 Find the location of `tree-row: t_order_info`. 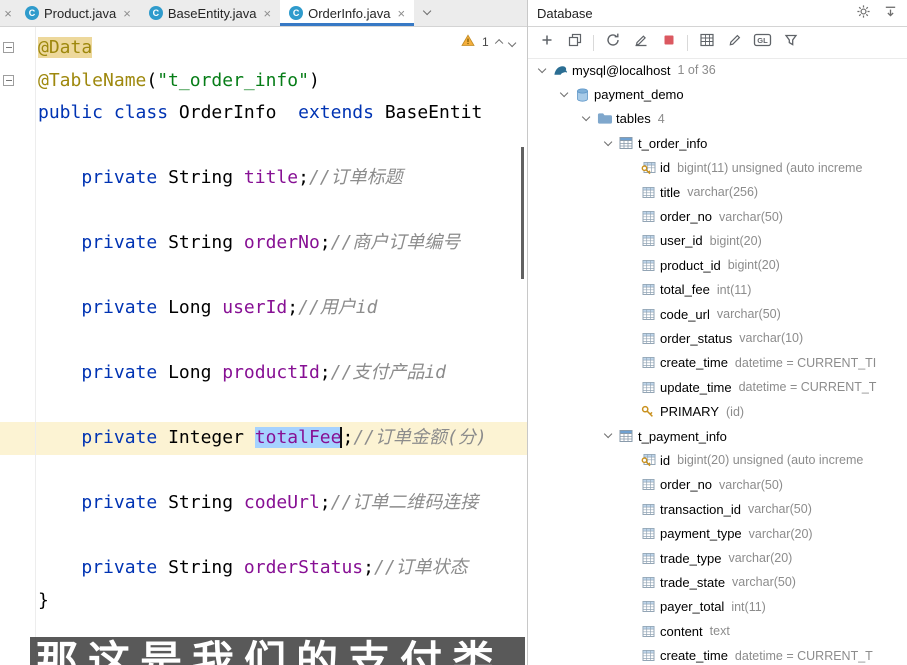

tree-row: t_order_info is located at coordinates (717, 143).